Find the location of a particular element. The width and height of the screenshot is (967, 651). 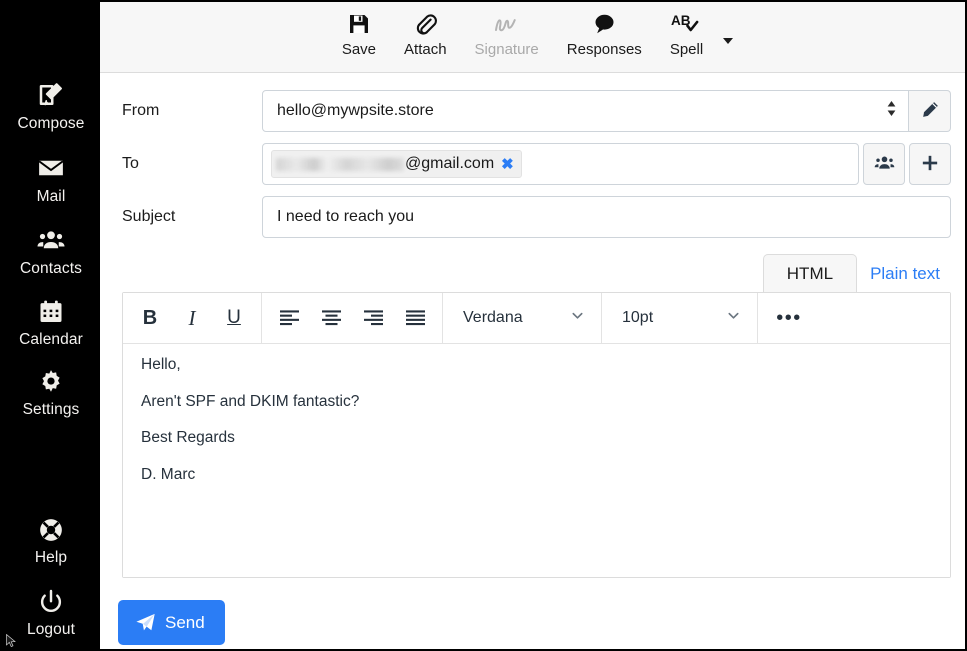

underline-button: U is located at coordinates (234, 318).